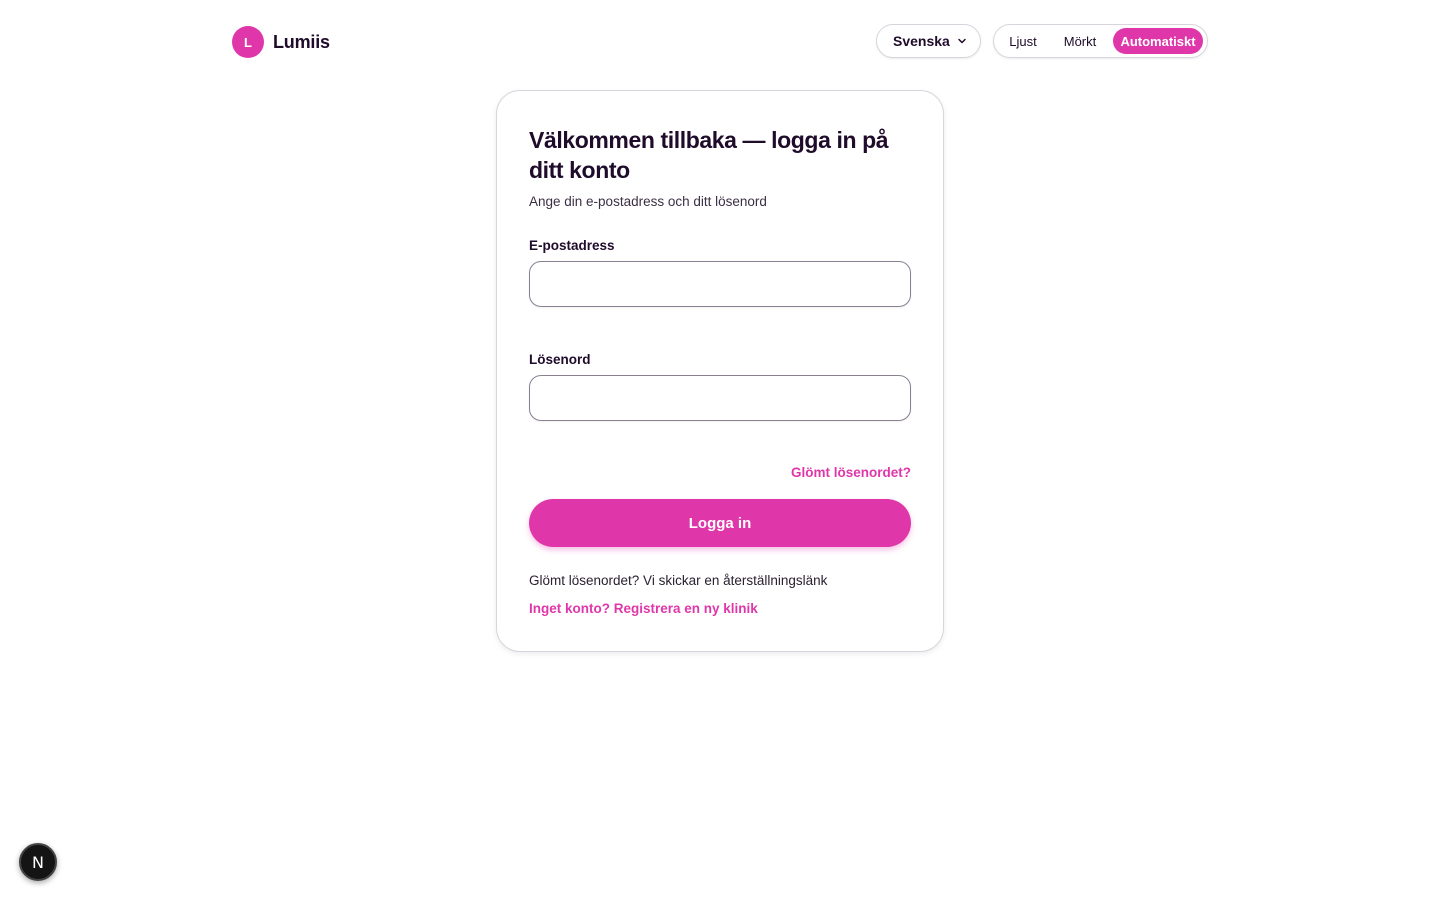 The width and height of the screenshot is (1440, 900). Describe the element at coordinates (921, 41) in the screenshot. I see `language-selected-value: Svenska` at that location.